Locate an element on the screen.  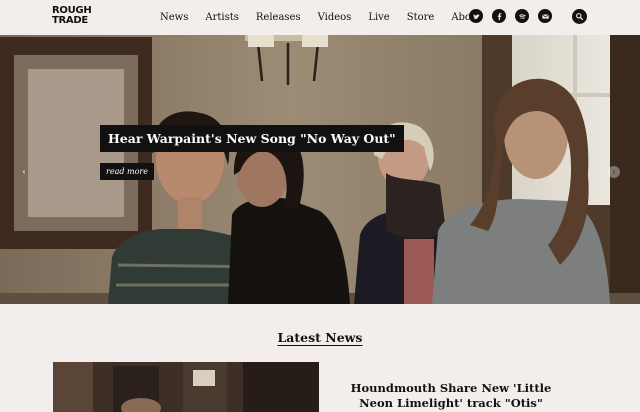
nav-store: Store is located at coordinates (421, 17).